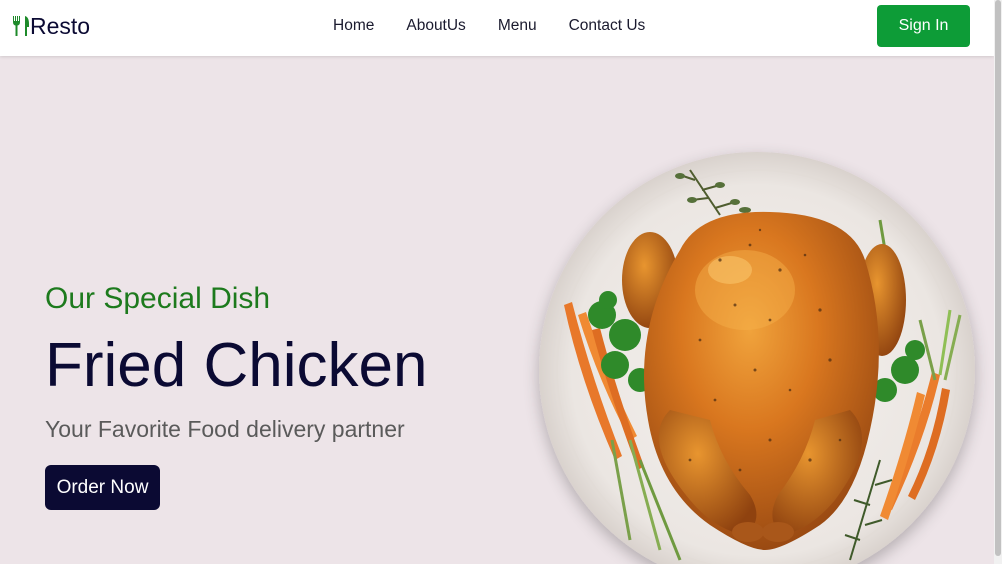  What do you see at coordinates (60, 25) in the screenshot?
I see `logo-text: Resto` at bounding box center [60, 25].